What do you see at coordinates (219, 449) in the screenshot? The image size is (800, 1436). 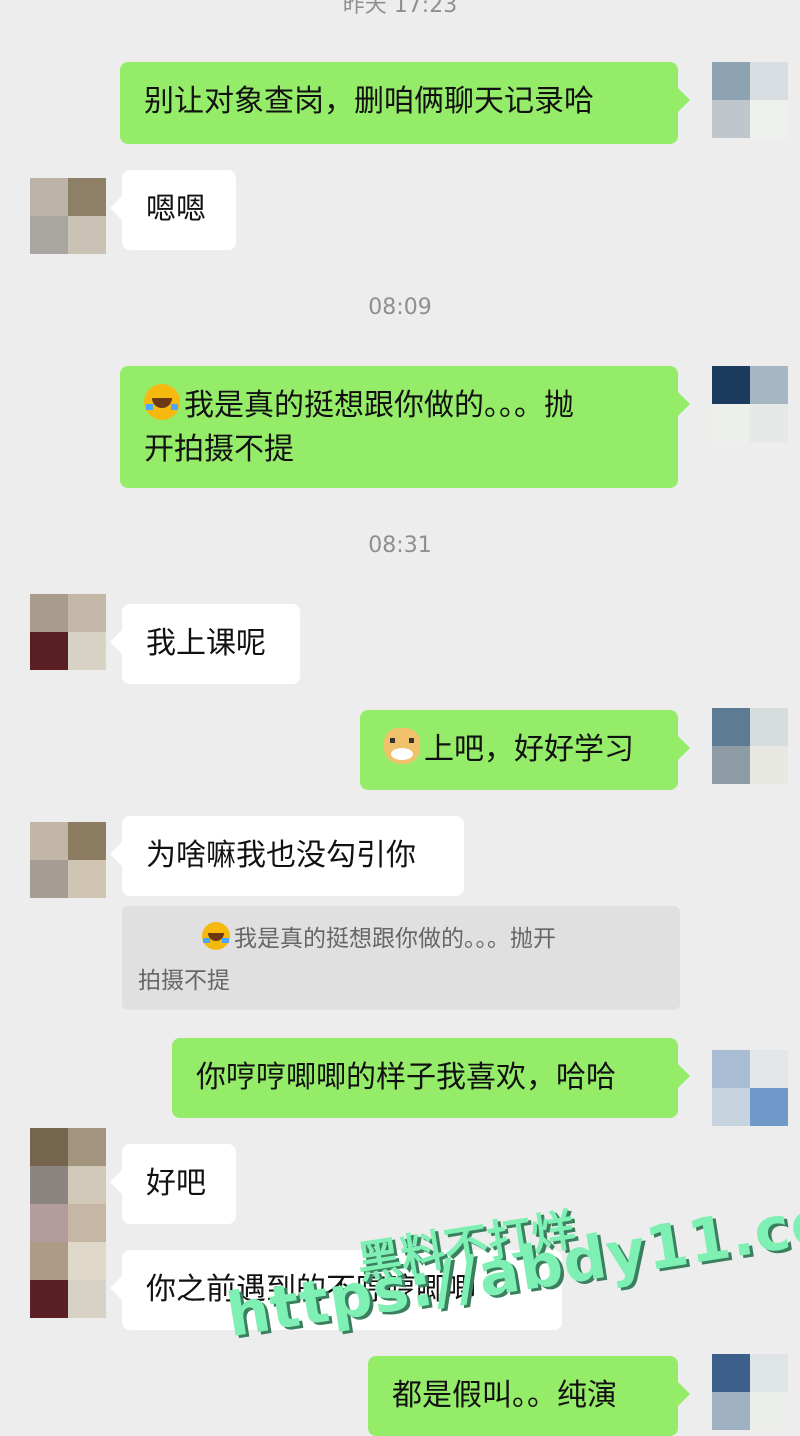 I see `message-text: 开拍摄不提` at bounding box center [219, 449].